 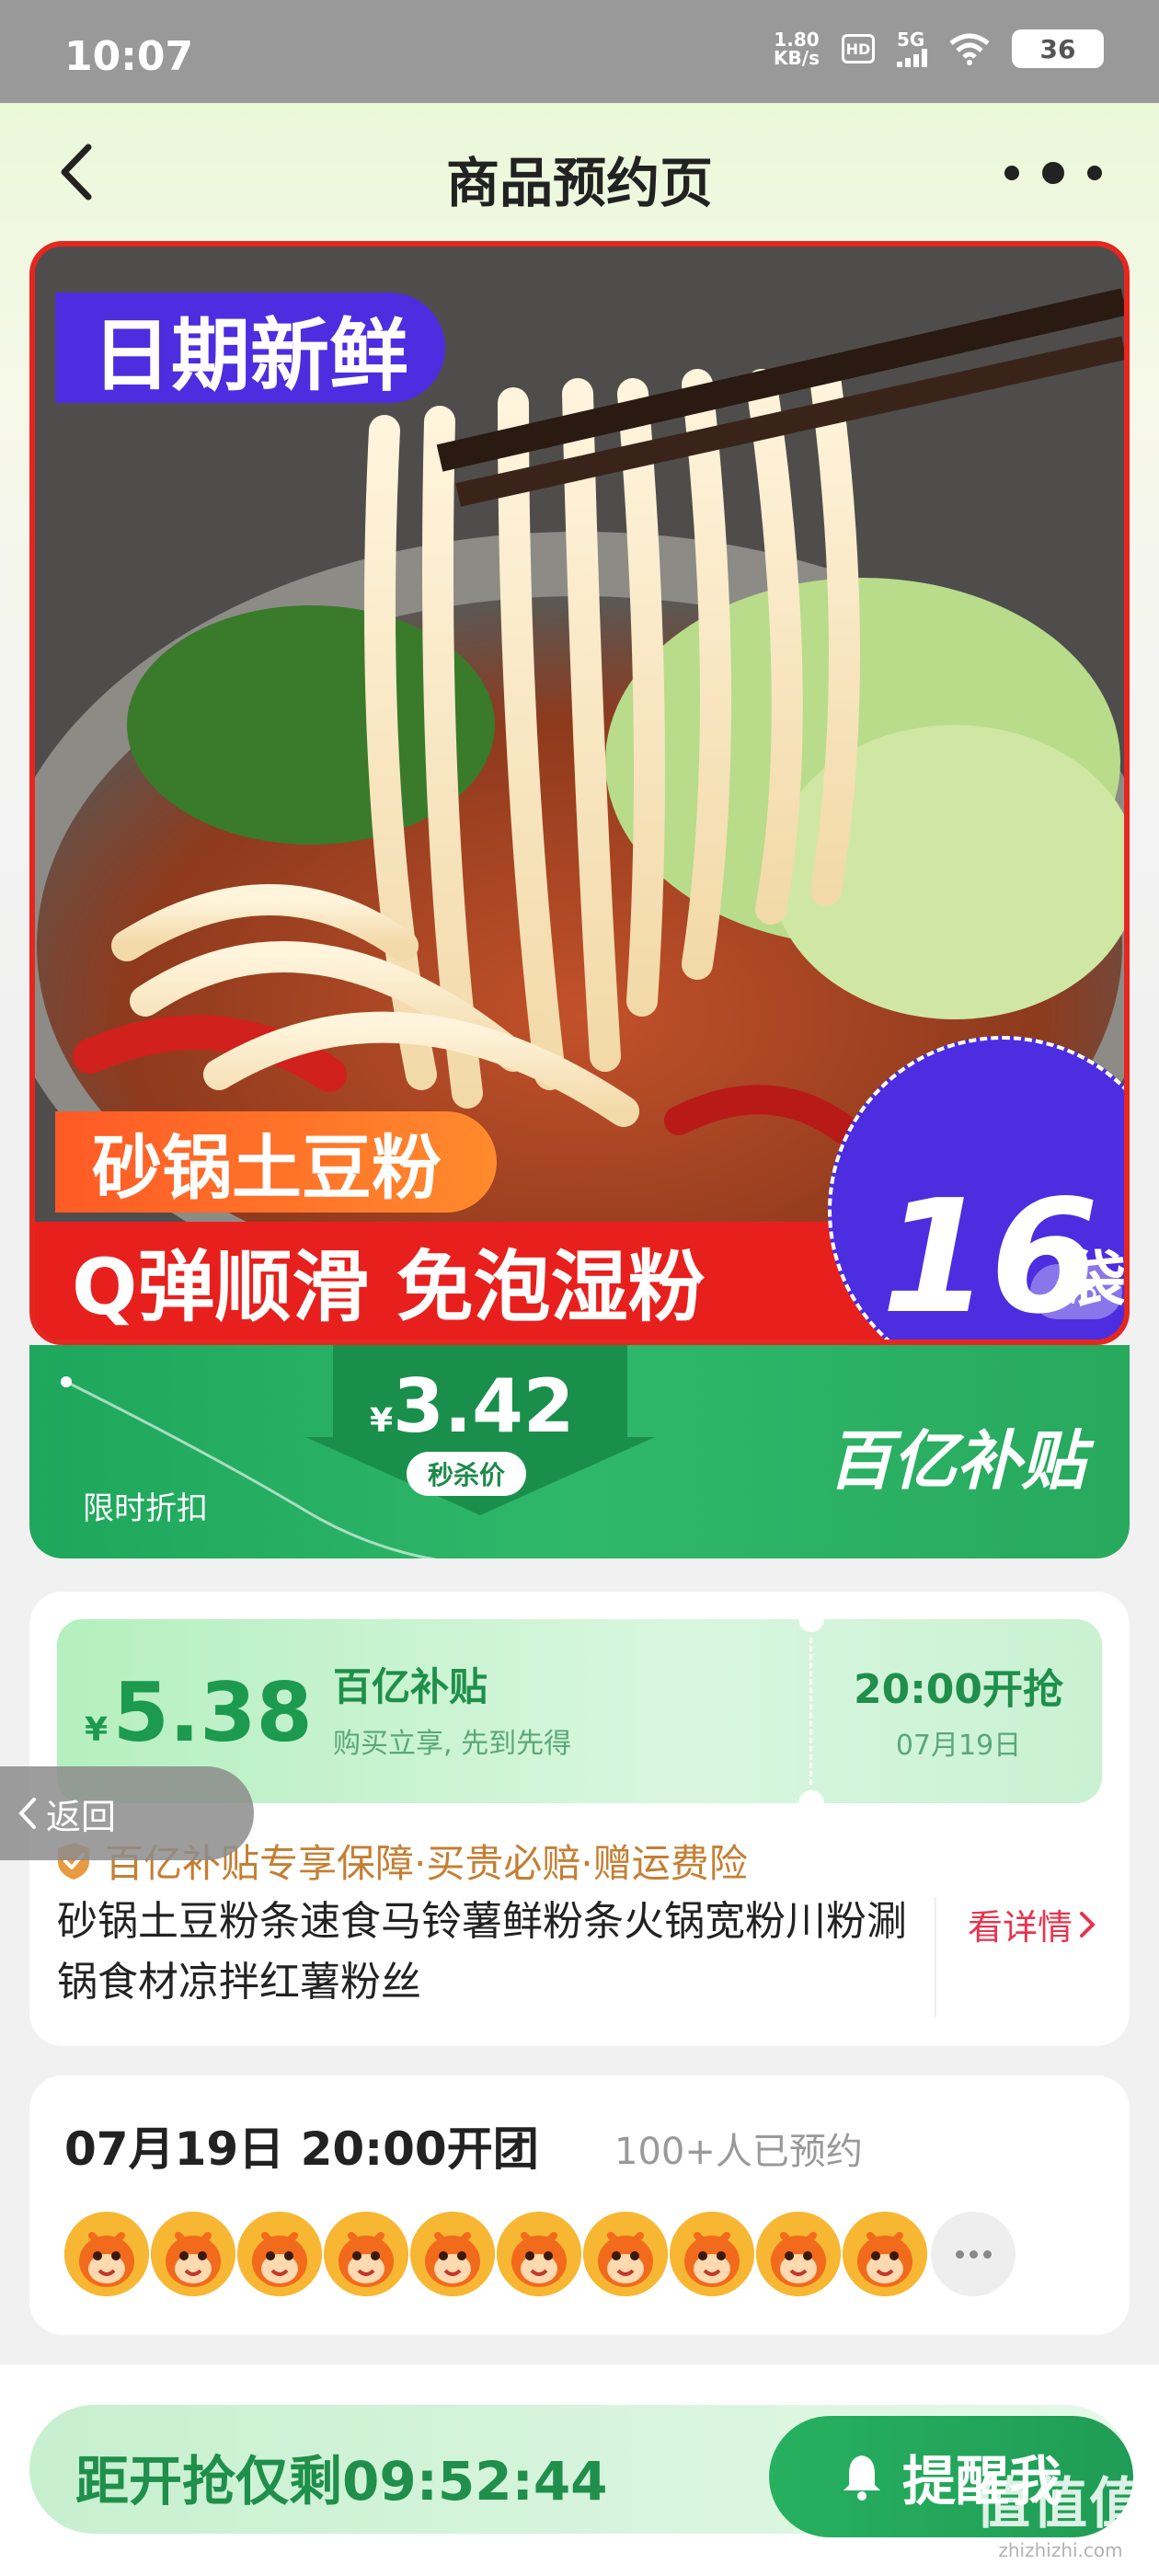 I want to click on flash-price-label: 秒杀价, so click(x=466, y=1474).